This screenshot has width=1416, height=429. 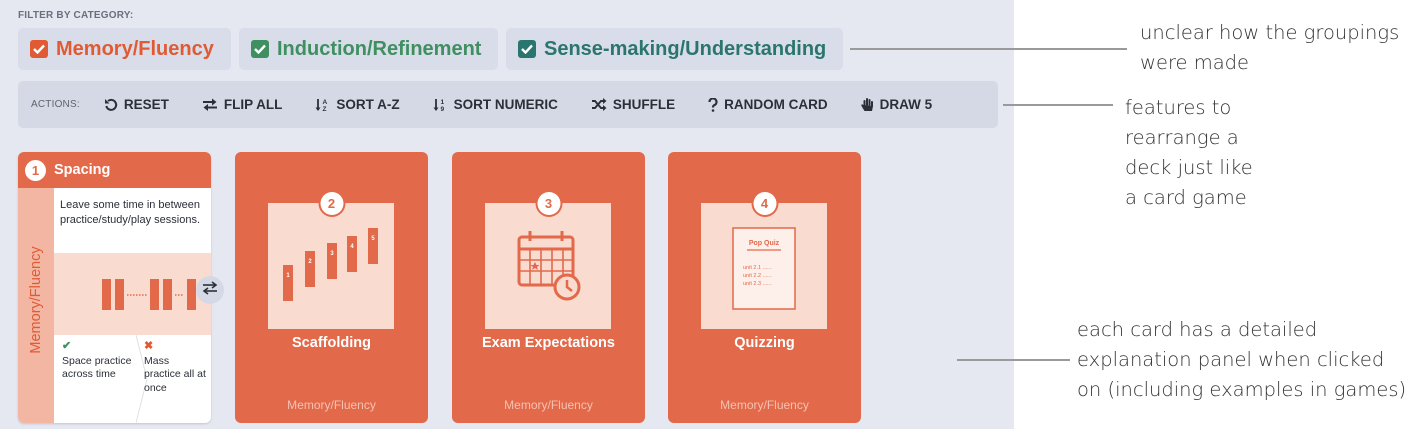 What do you see at coordinates (1242, 389) in the screenshot?
I see `annotation-line: on (including examples in games)` at bounding box center [1242, 389].